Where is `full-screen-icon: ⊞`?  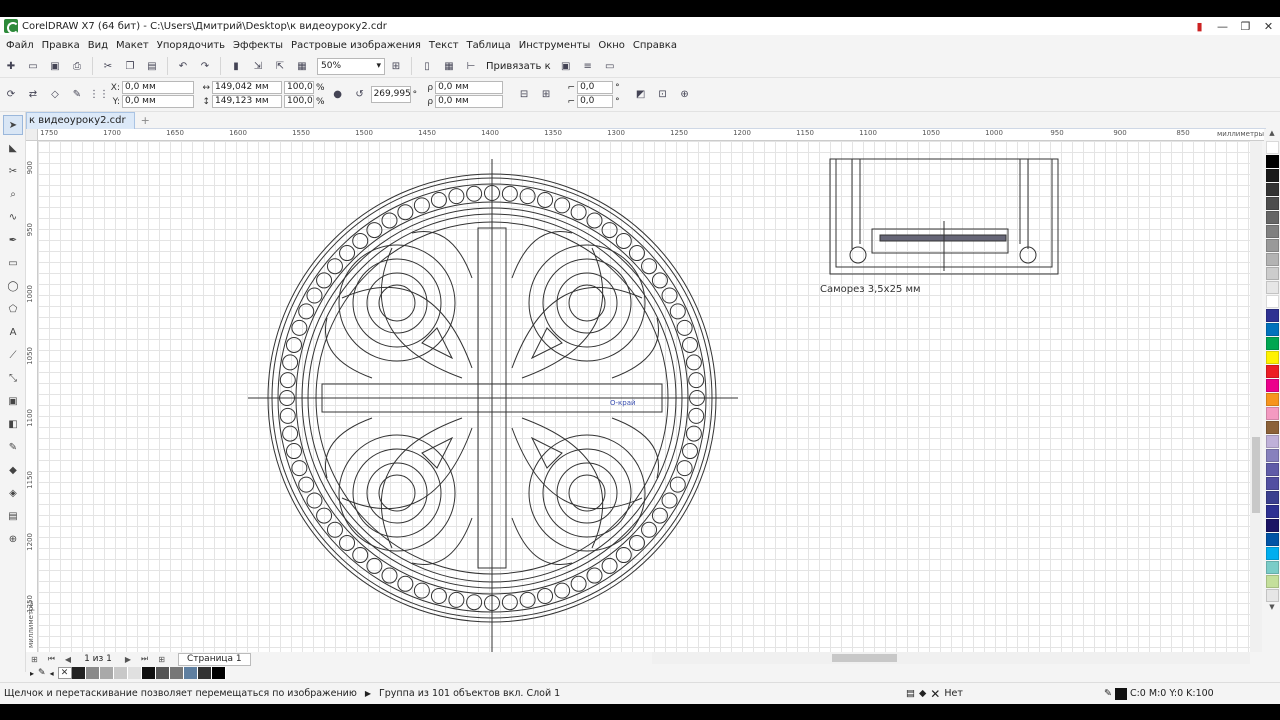
full-screen-icon: ⊞ is located at coordinates (396, 66).